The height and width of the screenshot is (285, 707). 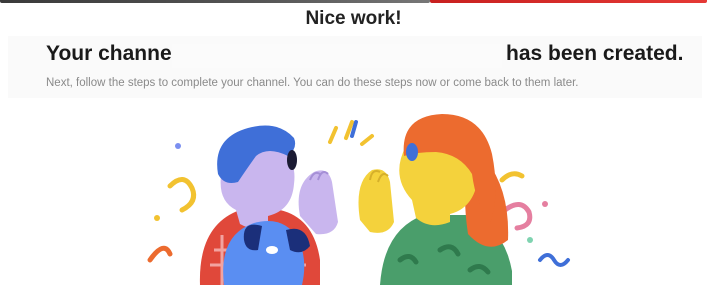 I want to click on woman-eye, so click(x=412, y=152).